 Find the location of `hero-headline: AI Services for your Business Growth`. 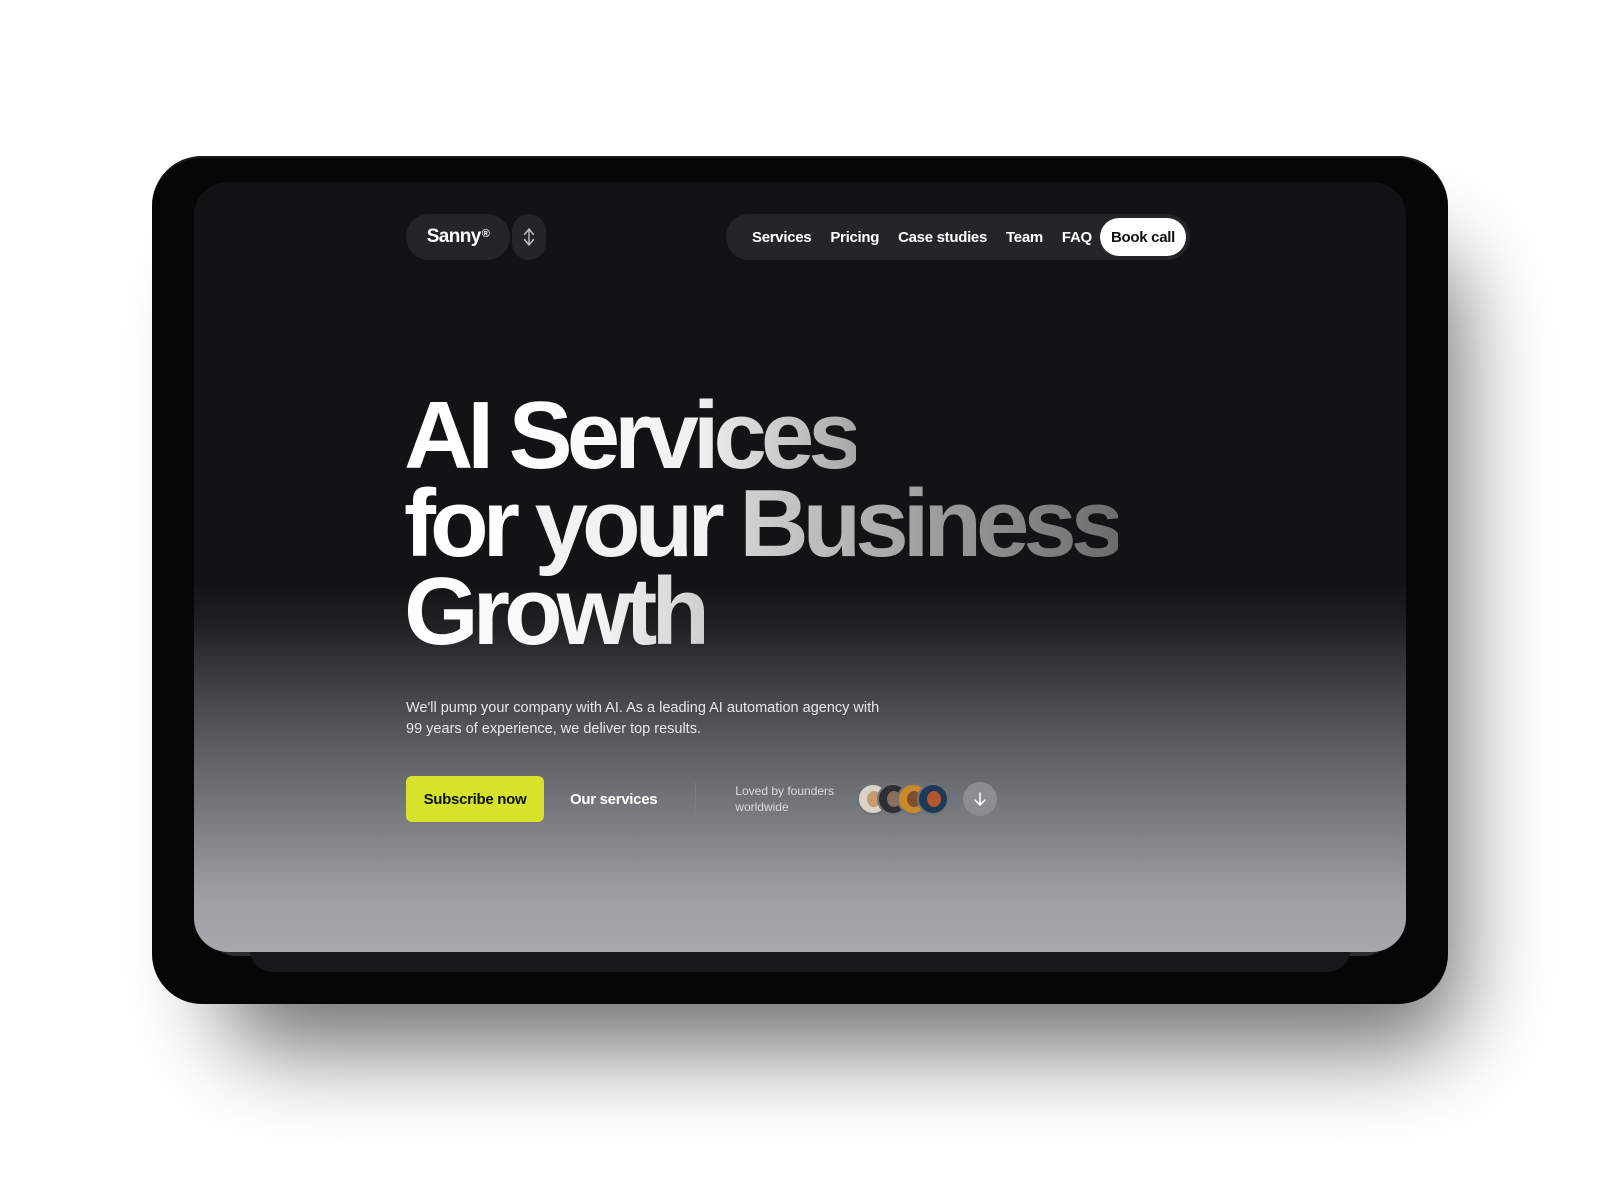

hero-headline: AI Services for your Business Growth is located at coordinates (764, 524).